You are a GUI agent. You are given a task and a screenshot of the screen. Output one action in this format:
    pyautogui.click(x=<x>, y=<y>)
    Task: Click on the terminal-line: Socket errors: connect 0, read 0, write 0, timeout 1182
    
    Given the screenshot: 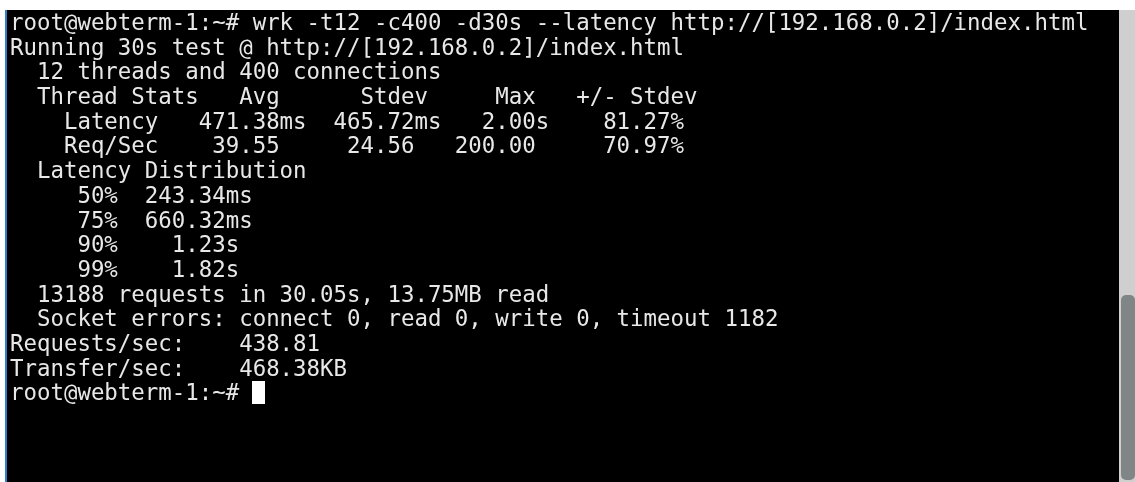 What is the action you would take?
    pyautogui.click(x=407, y=318)
    